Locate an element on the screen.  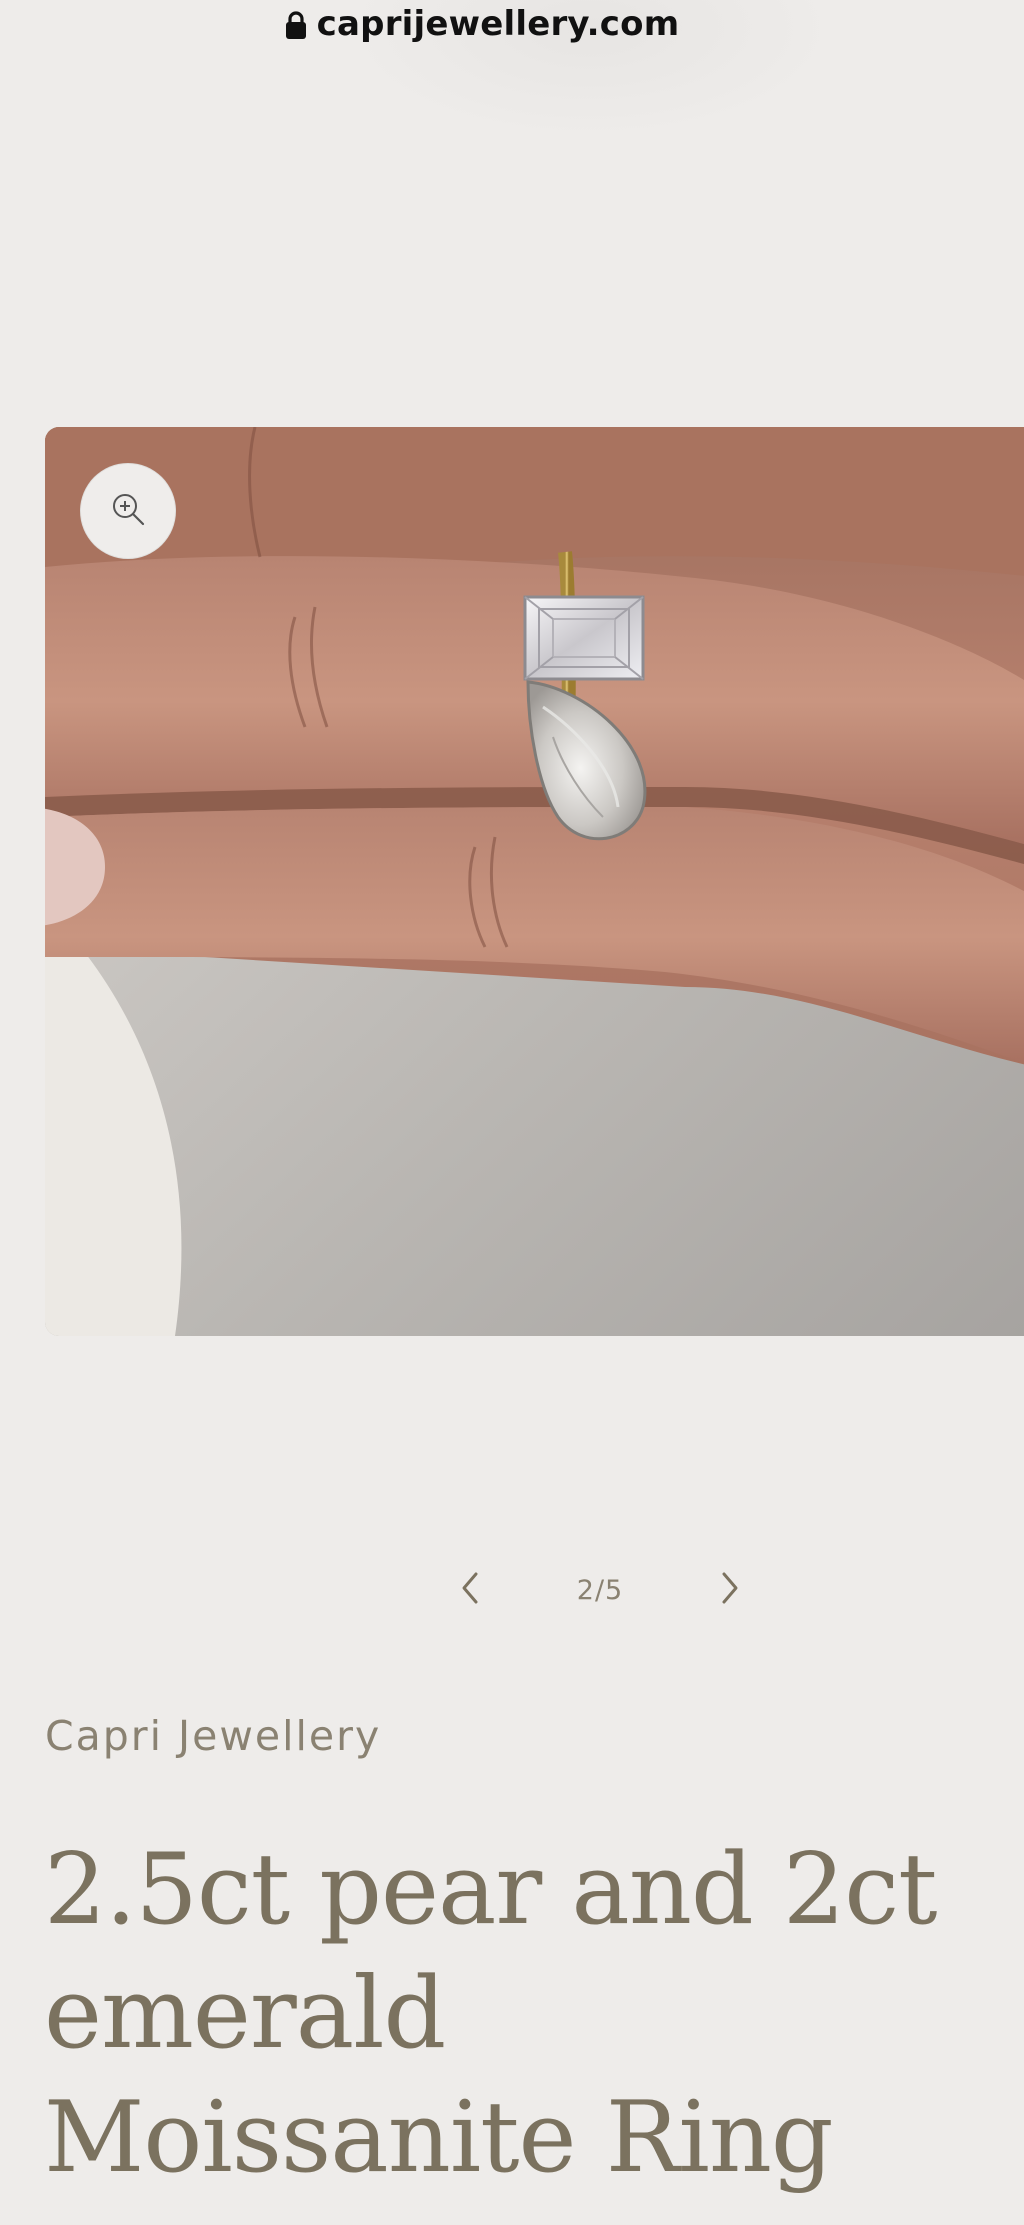
slider-controls: 2/5 is located at coordinates (600, 1590).